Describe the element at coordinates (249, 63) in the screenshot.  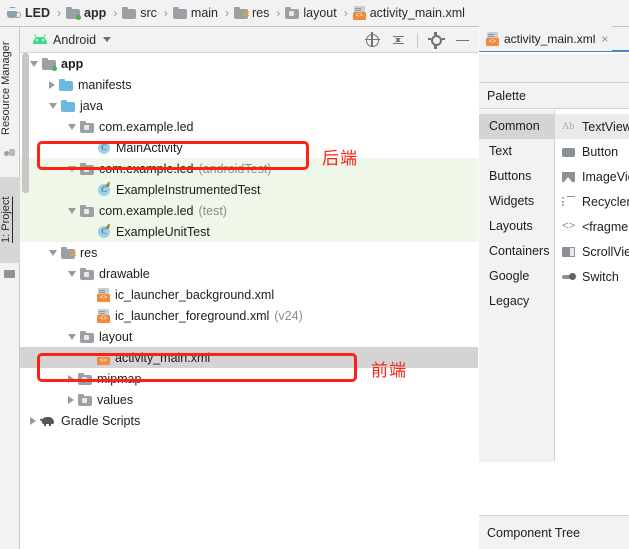
I see `tree-row-app: app` at that location.